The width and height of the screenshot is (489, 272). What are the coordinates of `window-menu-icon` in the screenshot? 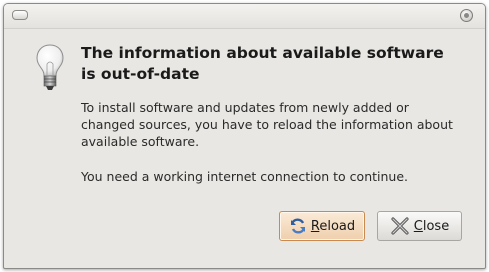 It's located at (20, 15).